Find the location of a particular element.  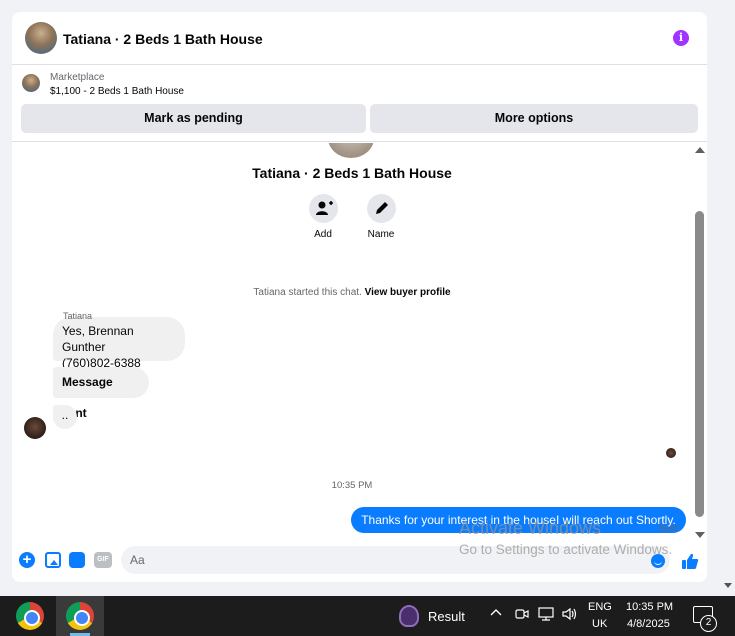

name-action: Name is located at coordinates (381, 217).